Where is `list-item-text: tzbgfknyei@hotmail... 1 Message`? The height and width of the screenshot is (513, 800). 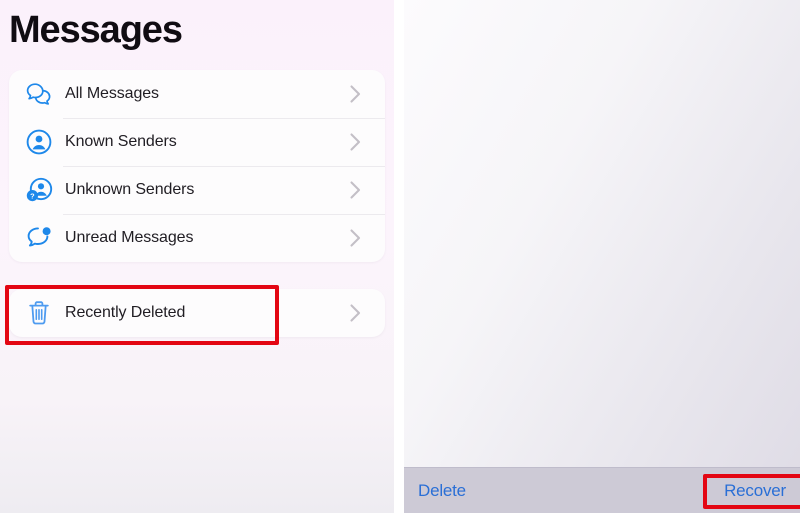
list-item-text: tzbgfknyei@hotmail... 1 Message is located at coordinates (636, 412).